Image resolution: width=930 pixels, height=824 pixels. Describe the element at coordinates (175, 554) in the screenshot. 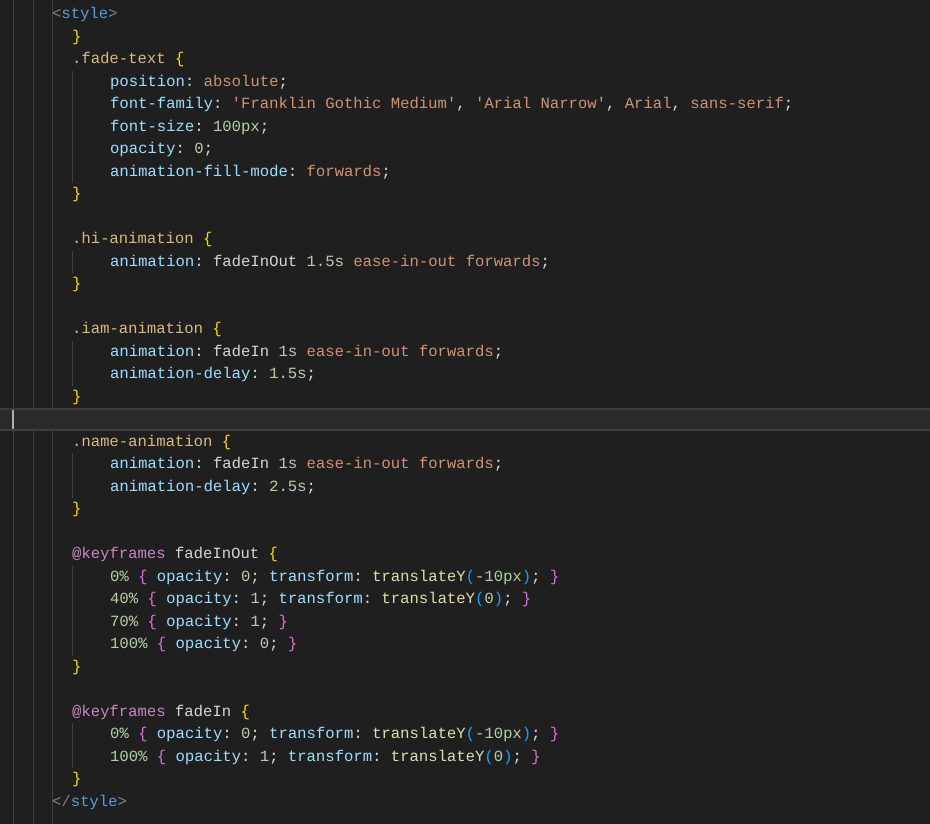

I see `code-line: @keyframes fadeInOut {` at that location.